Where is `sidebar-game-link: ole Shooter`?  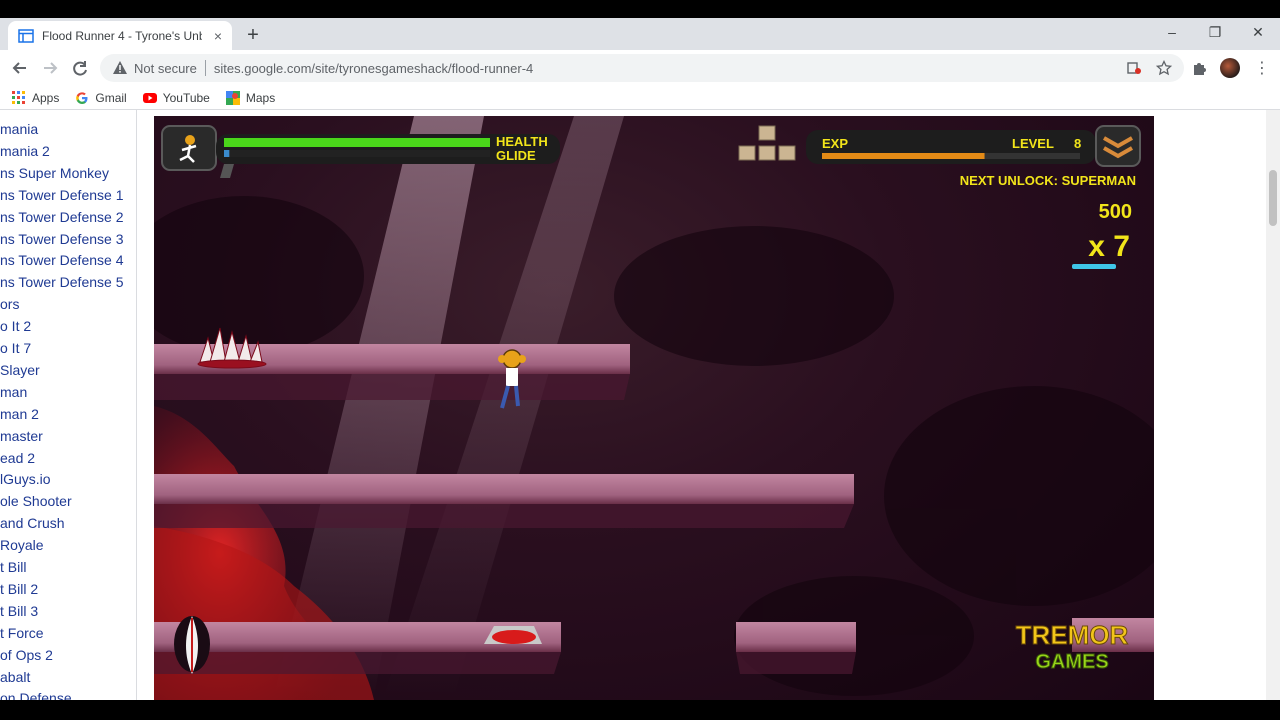 sidebar-game-link: ole Shooter is located at coordinates (36, 501).